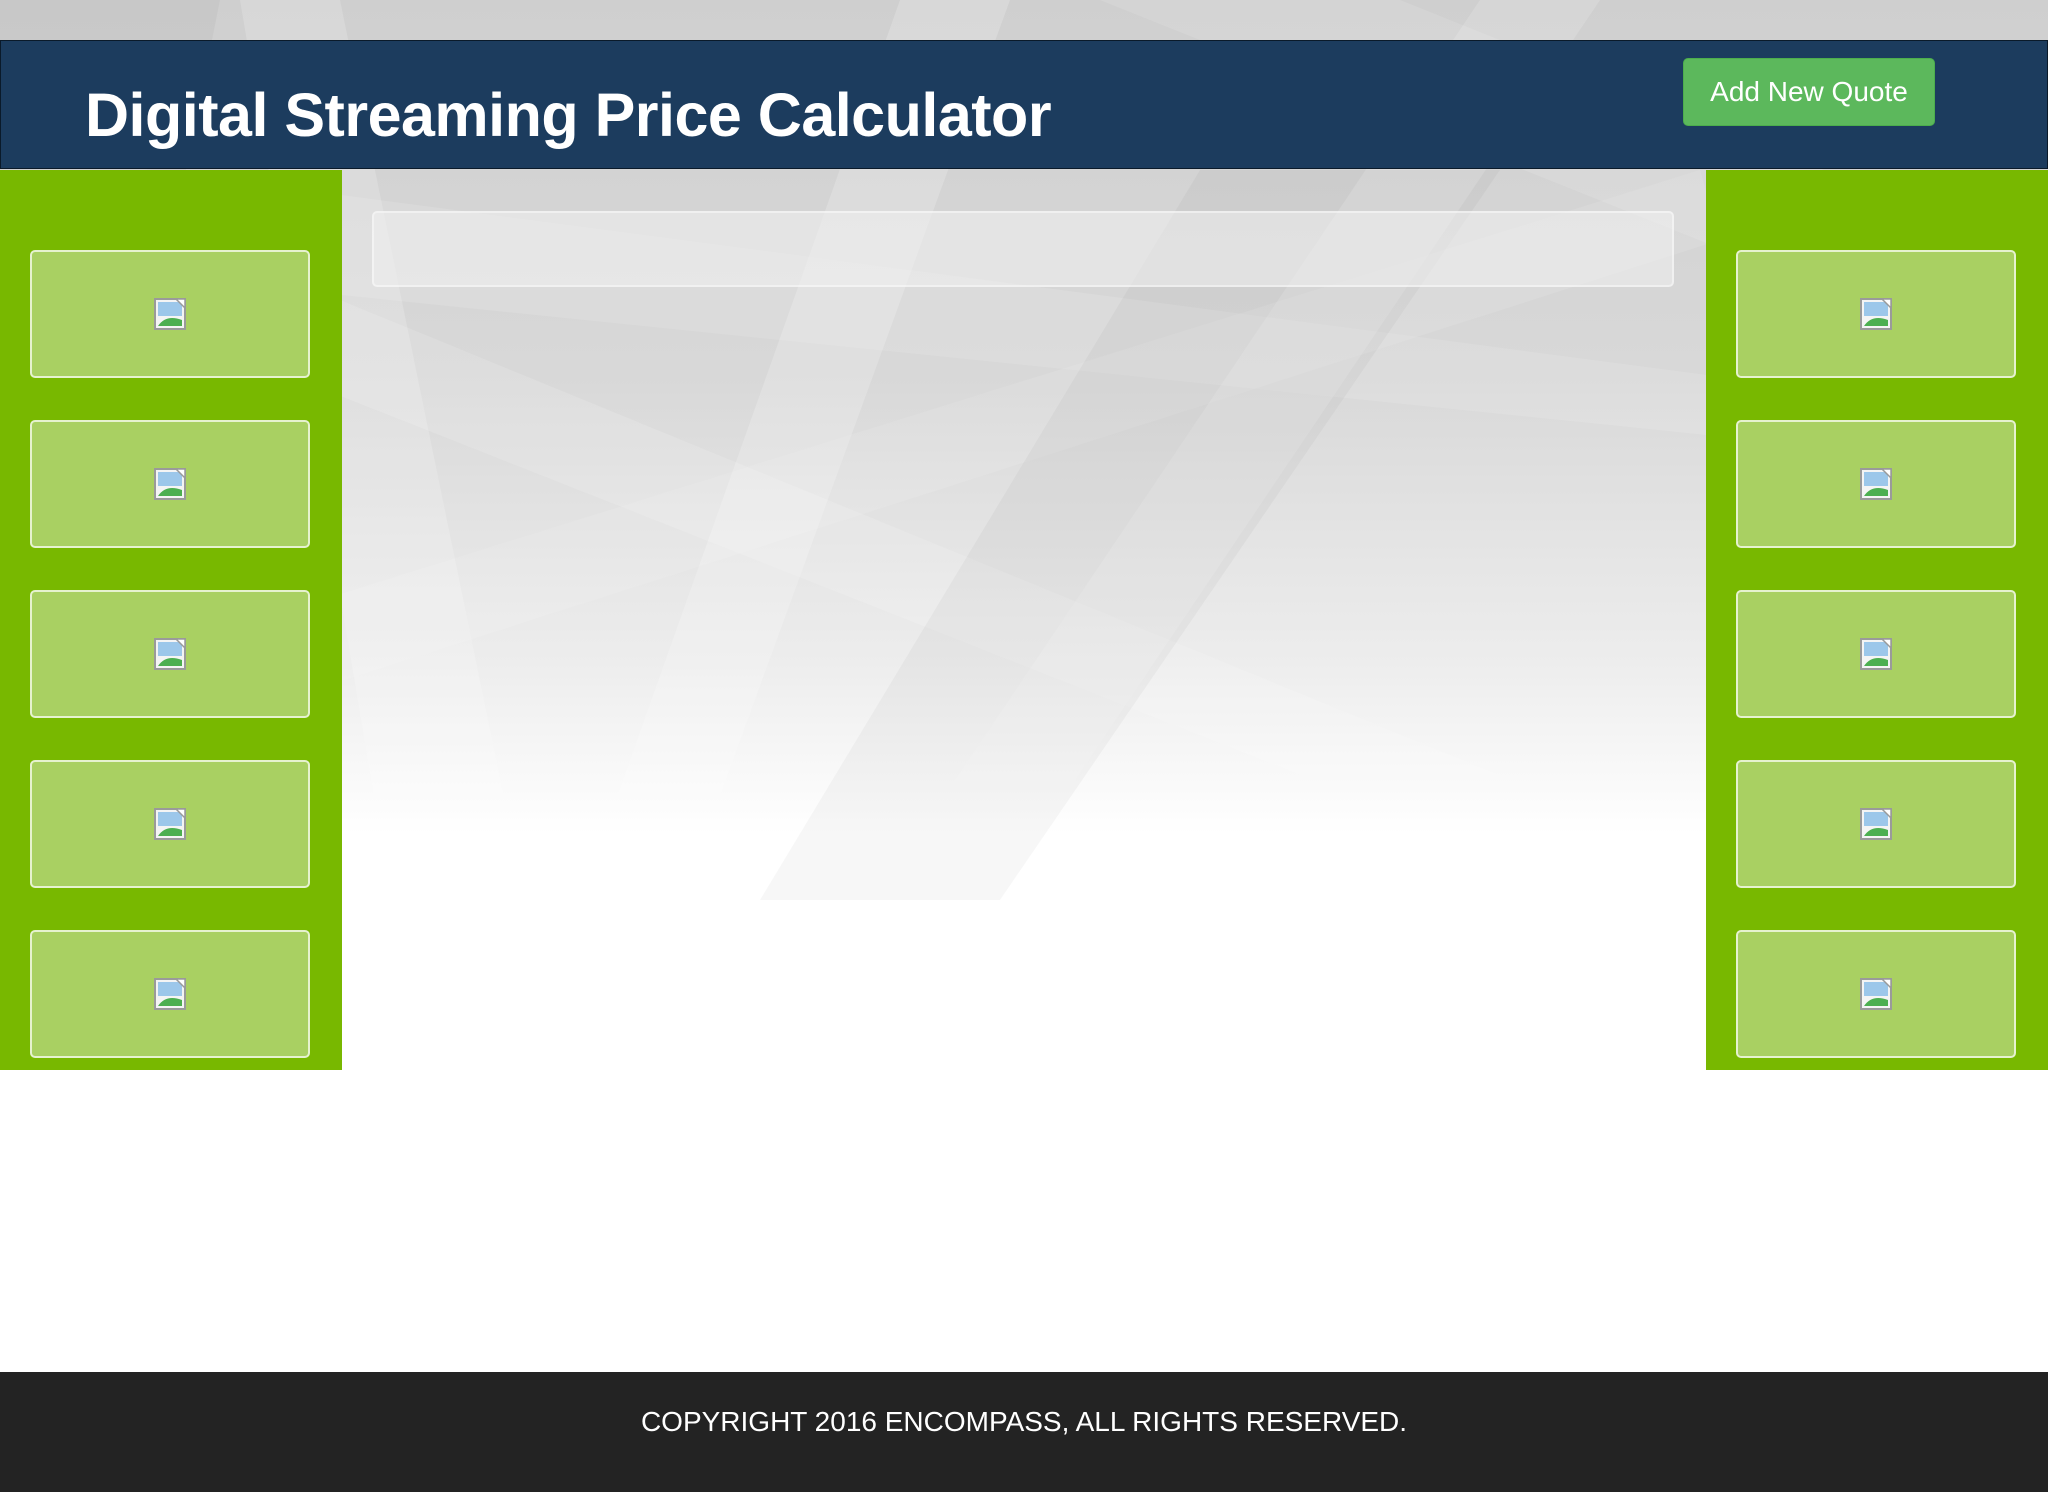  Describe the element at coordinates (1809, 92) in the screenshot. I see `add-new-quote-button: Add New Quote` at that location.